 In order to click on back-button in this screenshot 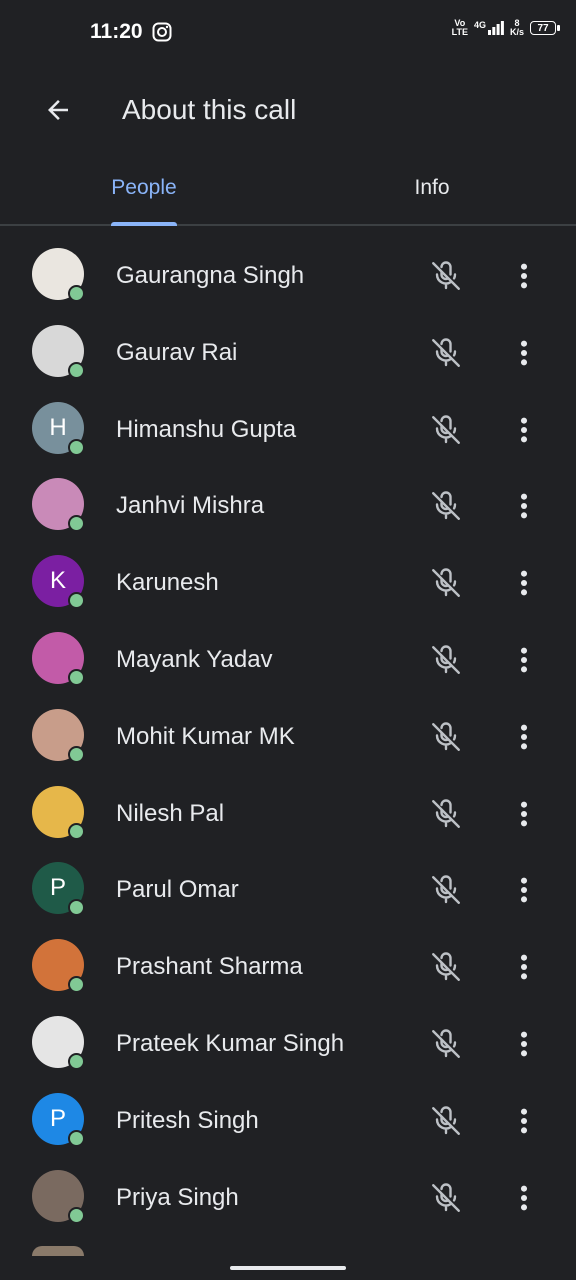, I will do `click(58, 110)`.